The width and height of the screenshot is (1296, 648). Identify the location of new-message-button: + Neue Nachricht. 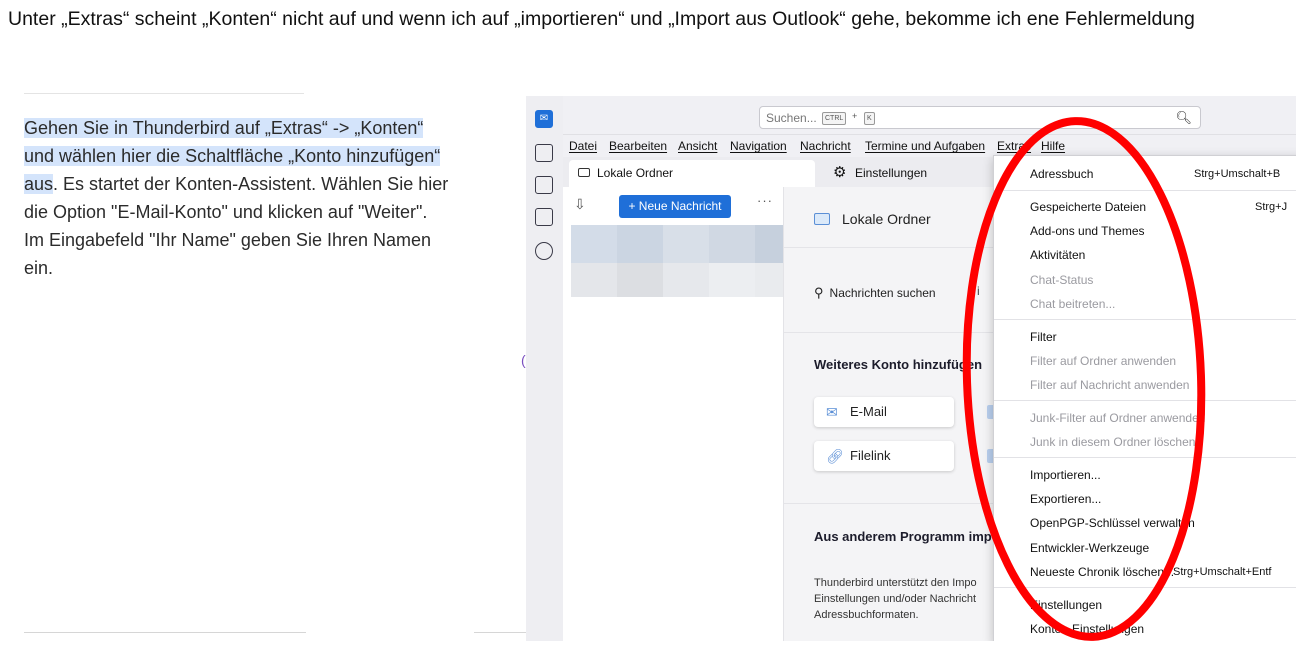
(675, 206).